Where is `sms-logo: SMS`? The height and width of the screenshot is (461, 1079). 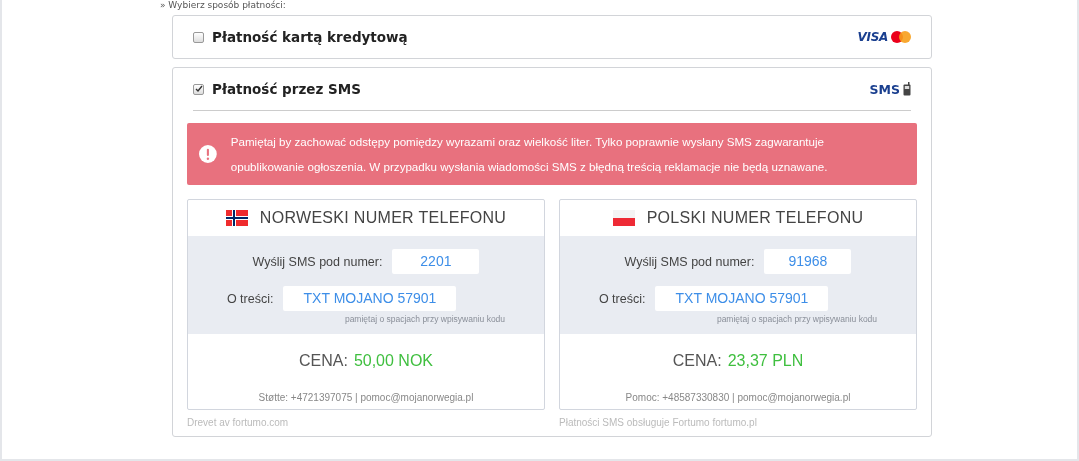 sms-logo: SMS is located at coordinates (884, 89).